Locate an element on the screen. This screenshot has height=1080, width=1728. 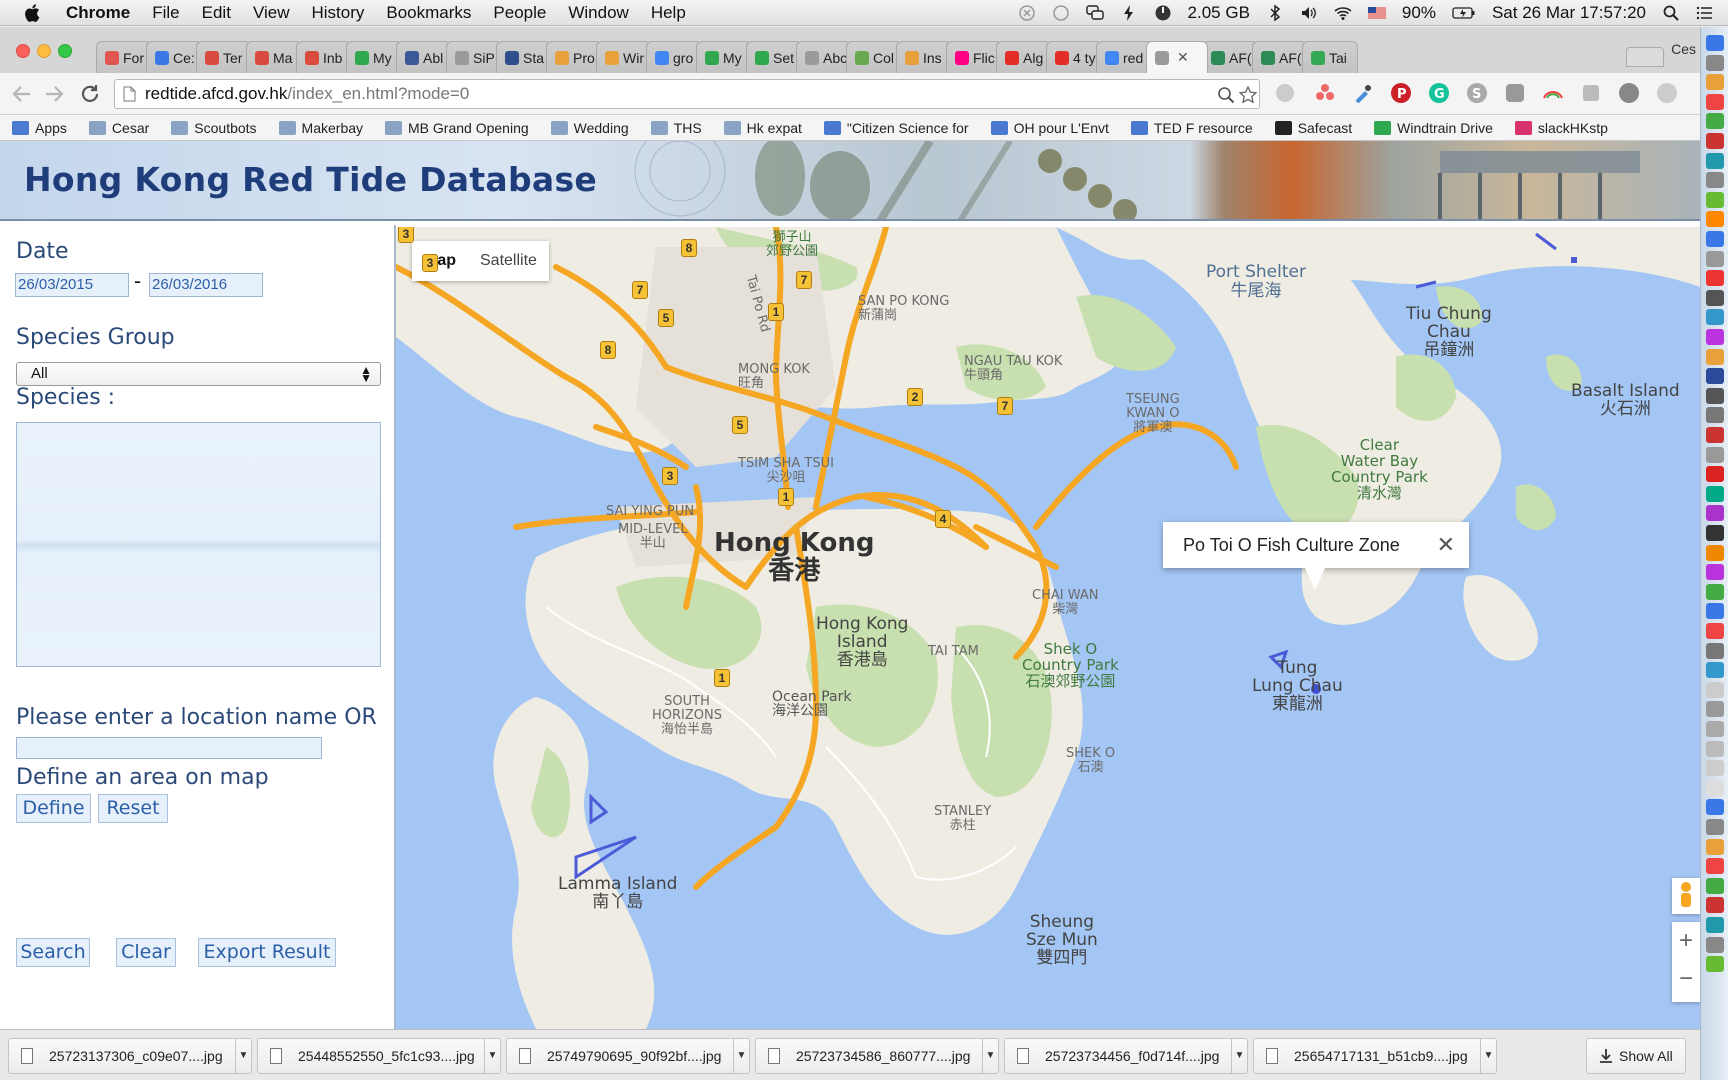
window-close-button is located at coordinates (23, 51).